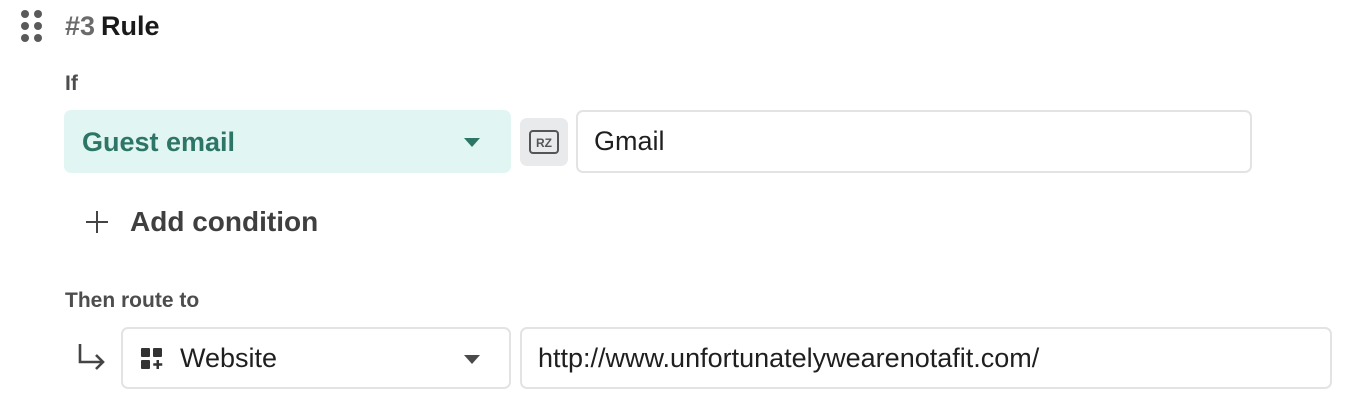  What do you see at coordinates (130, 26) in the screenshot?
I see `rule-title: Rule` at bounding box center [130, 26].